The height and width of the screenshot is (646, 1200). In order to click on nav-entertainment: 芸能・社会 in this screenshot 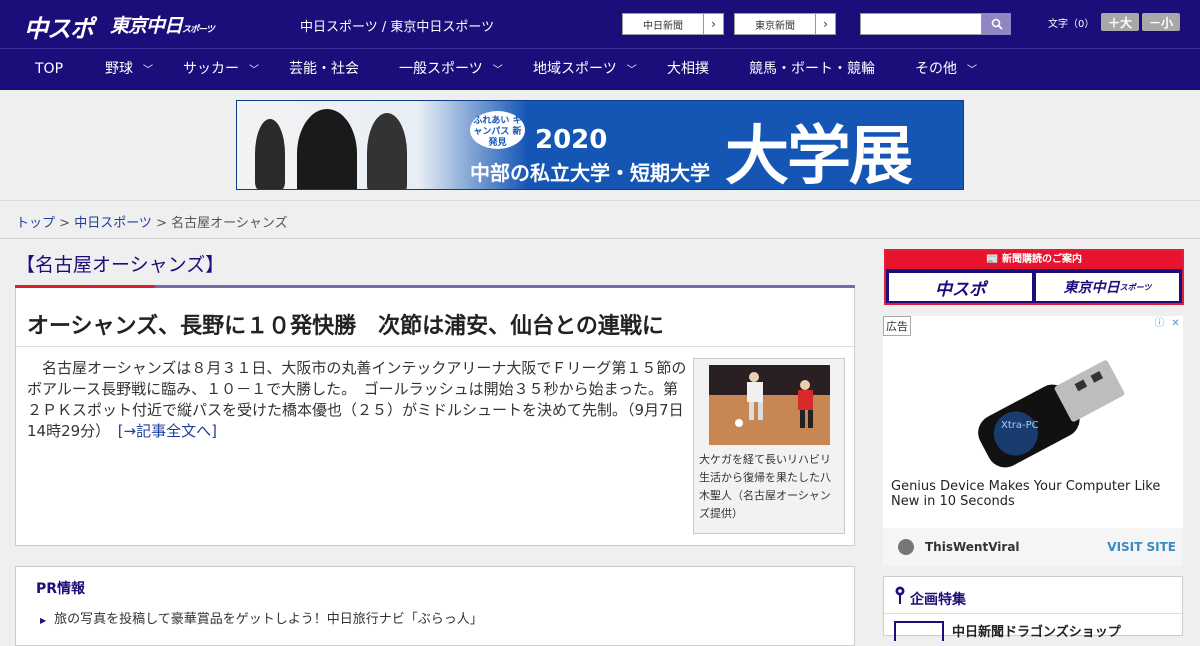, I will do `click(324, 69)`.